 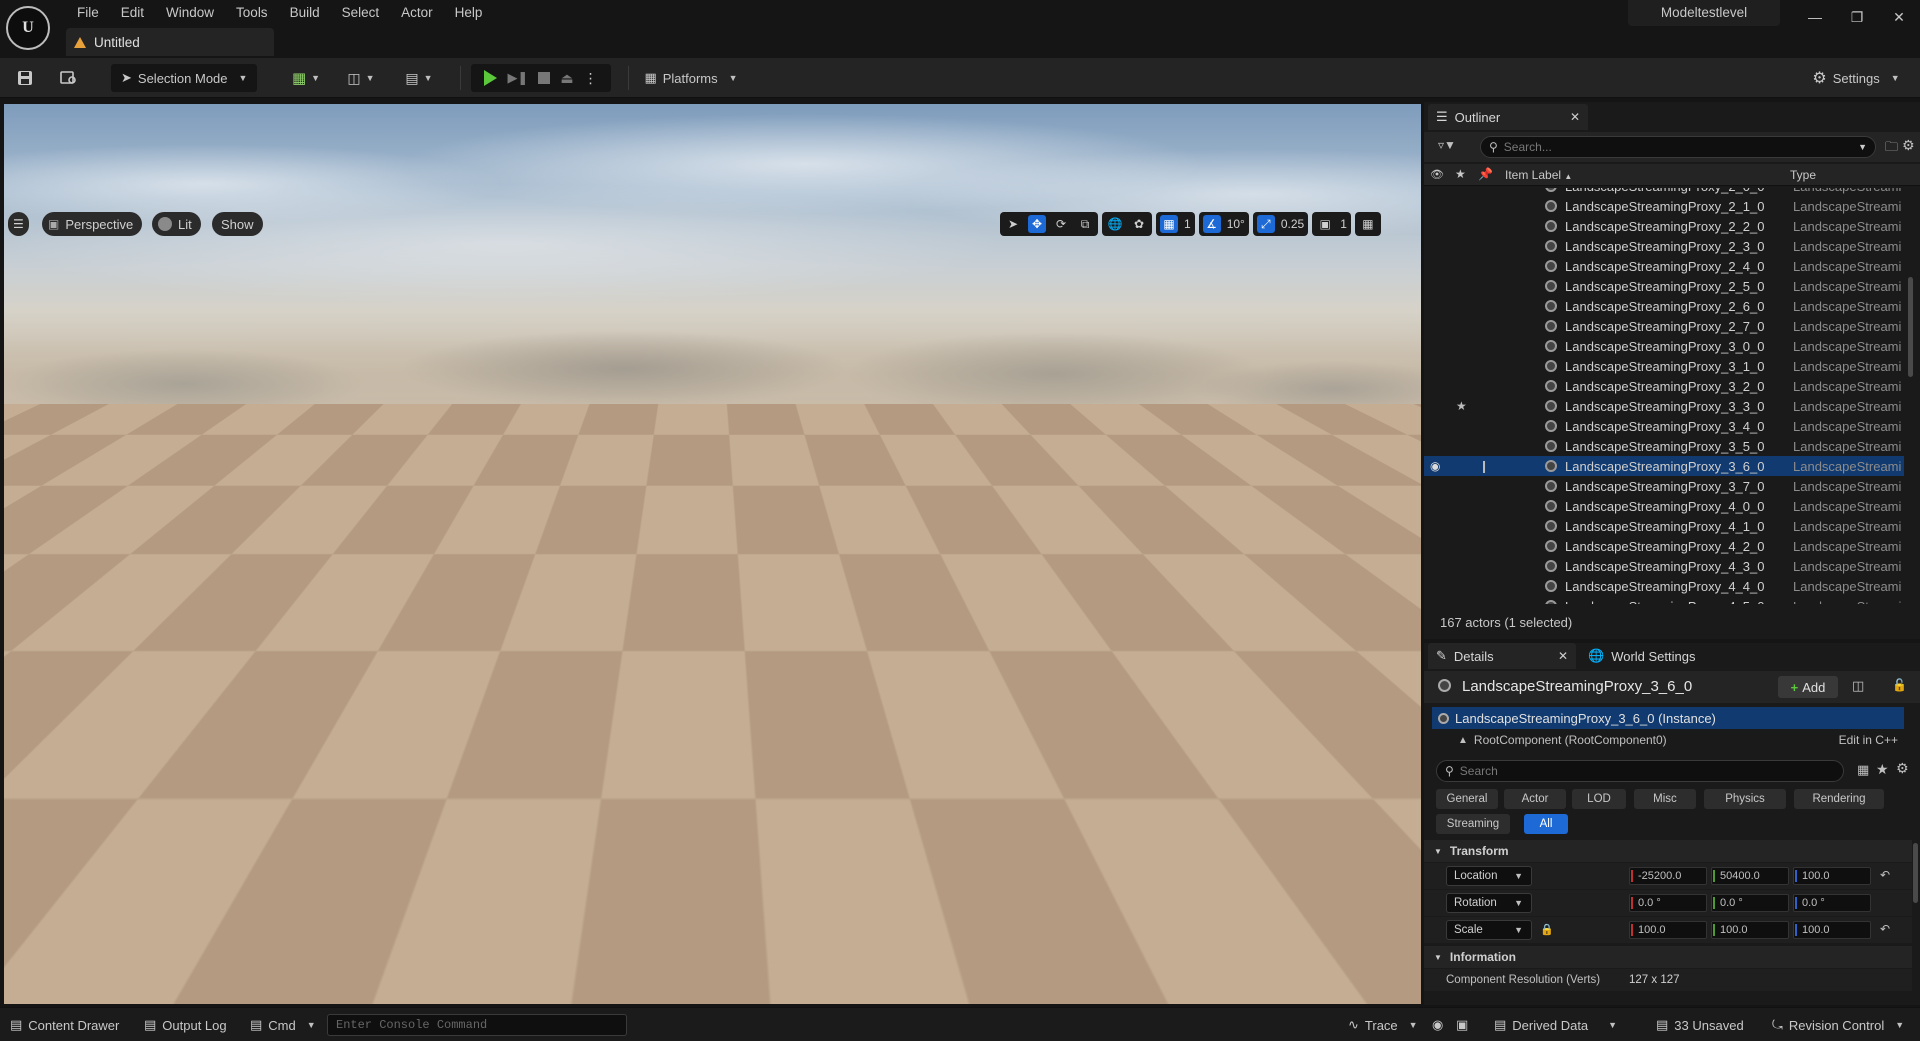 I want to click on filter-icon: ▿▼, so click(x=1447, y=145).